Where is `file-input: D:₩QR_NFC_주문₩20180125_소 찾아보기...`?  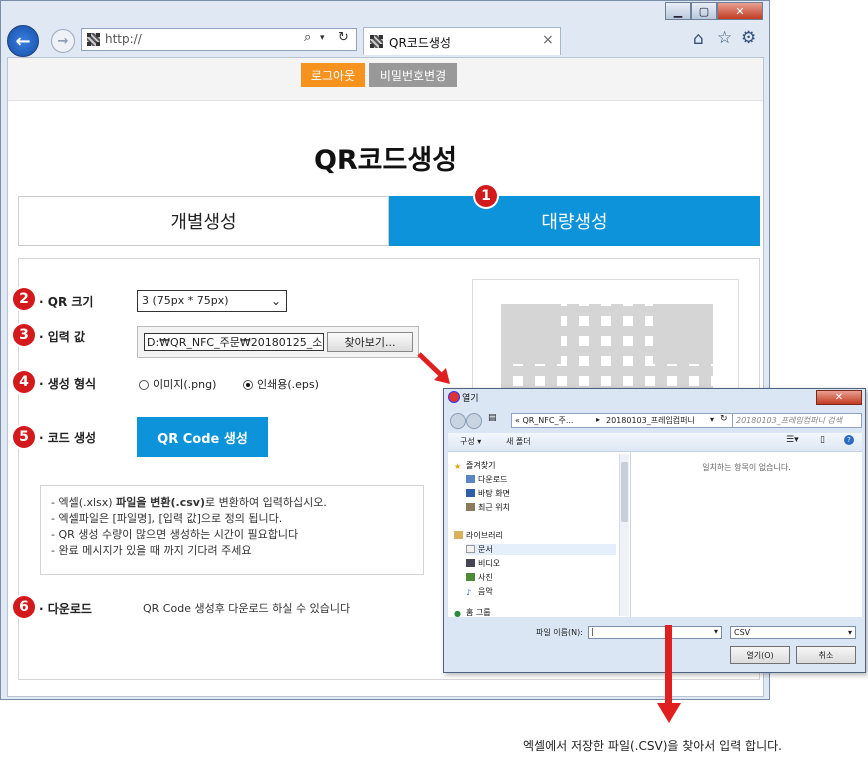
file-input: D:₩QR_NFC_주문₩20180125_소 찾아보기... is located at coordinates (278, 342).